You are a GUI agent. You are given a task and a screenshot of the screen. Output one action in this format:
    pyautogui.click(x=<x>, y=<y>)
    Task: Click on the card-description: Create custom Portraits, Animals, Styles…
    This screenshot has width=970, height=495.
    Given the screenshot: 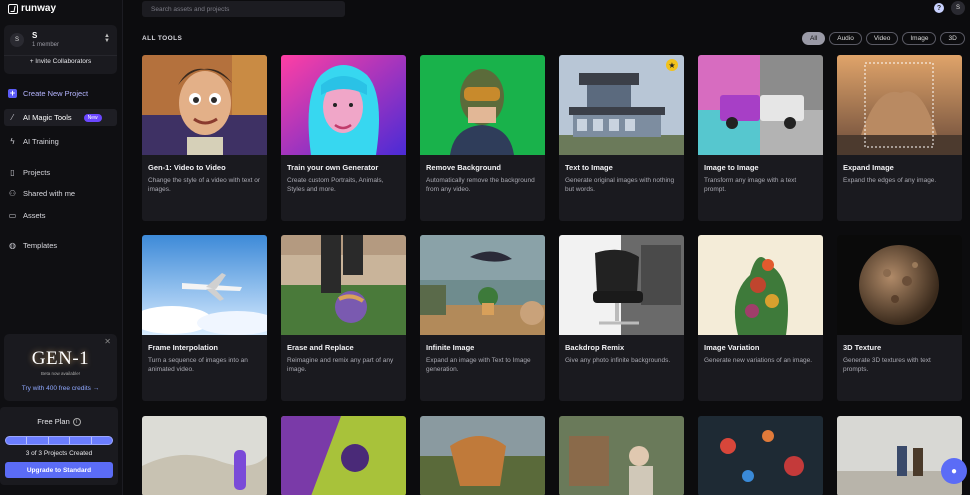 What is the action you would take?
    pyautogui.click(x=335, y=185)
    